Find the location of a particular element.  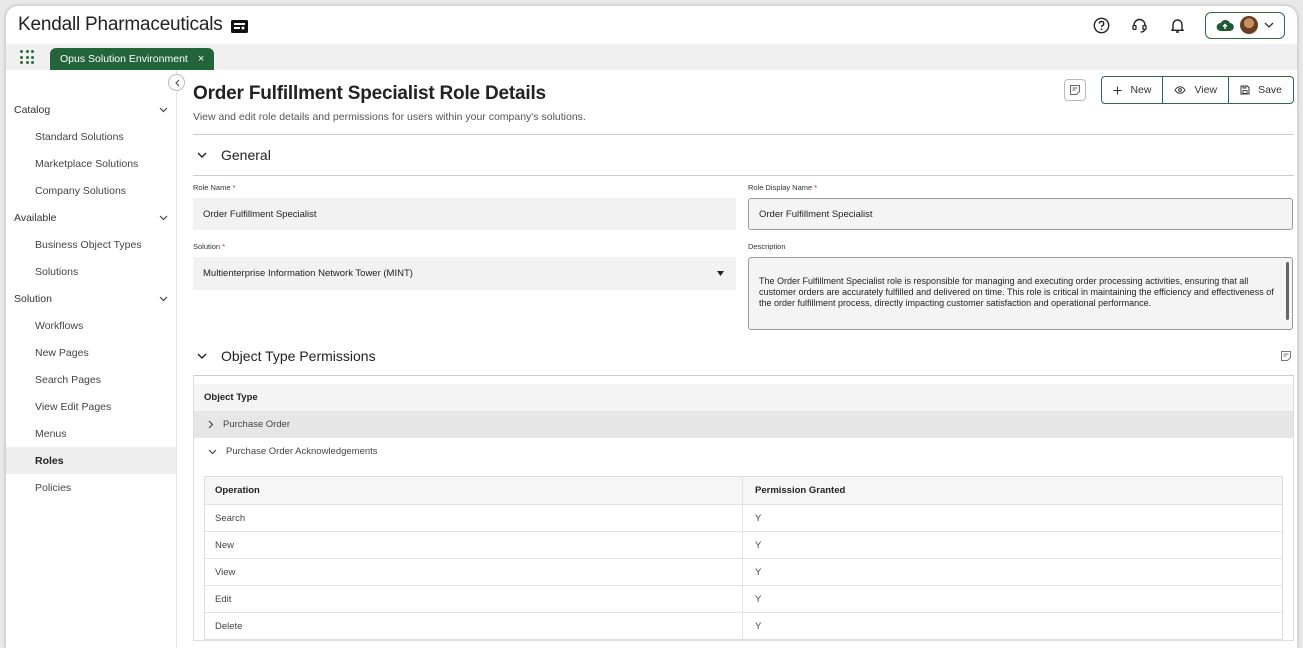

sidebar-item-roles: Roles is located at coordinates (91, 460).